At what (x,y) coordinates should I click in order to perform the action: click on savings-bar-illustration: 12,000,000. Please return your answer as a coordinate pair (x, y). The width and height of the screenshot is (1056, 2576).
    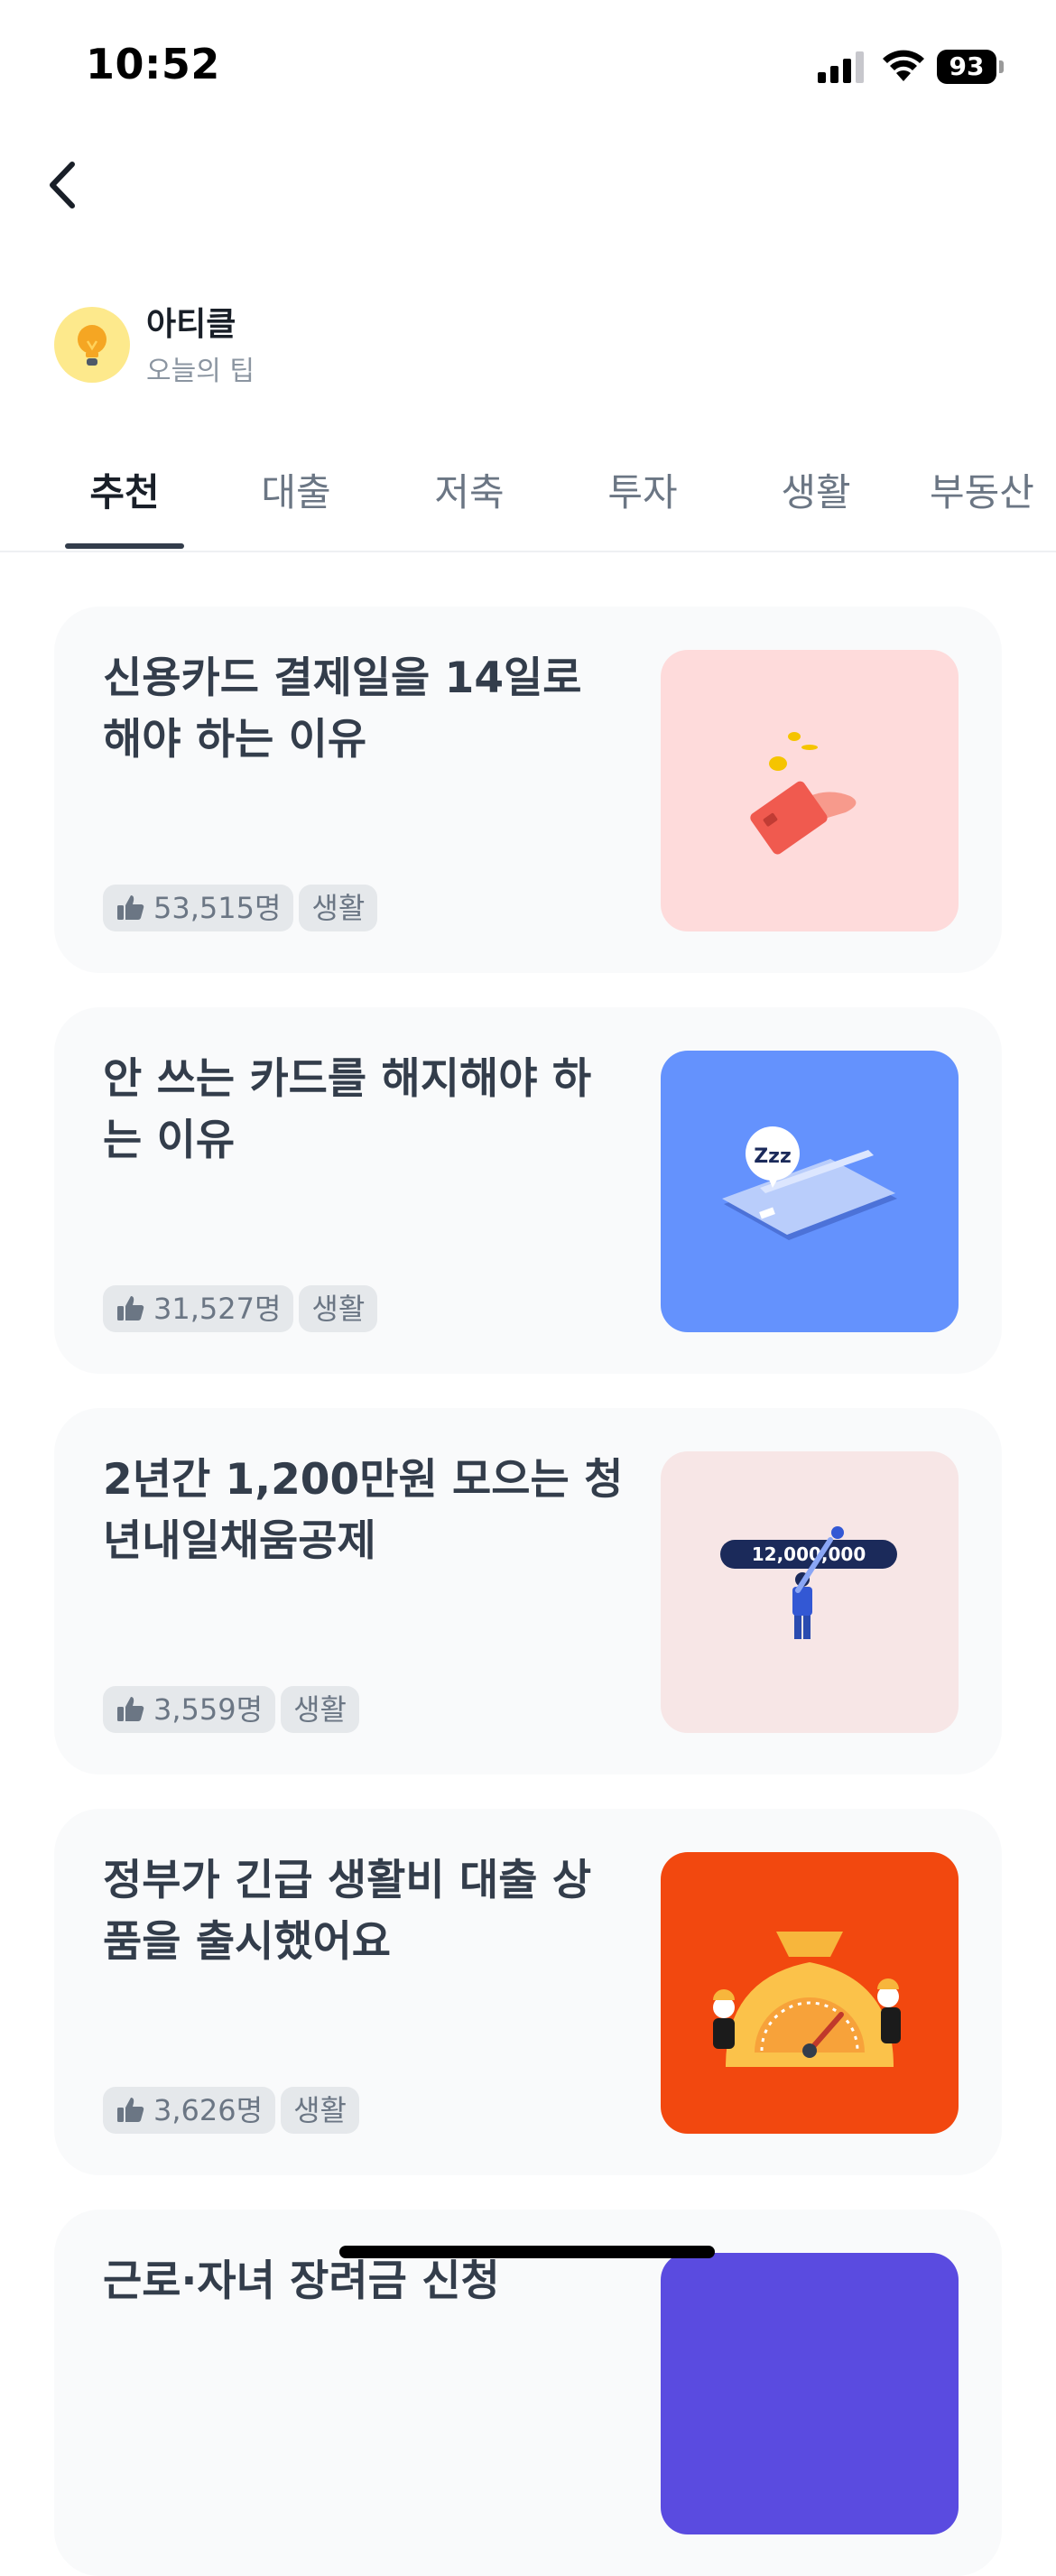
    Looking at the image, I should click on (810, 1592).